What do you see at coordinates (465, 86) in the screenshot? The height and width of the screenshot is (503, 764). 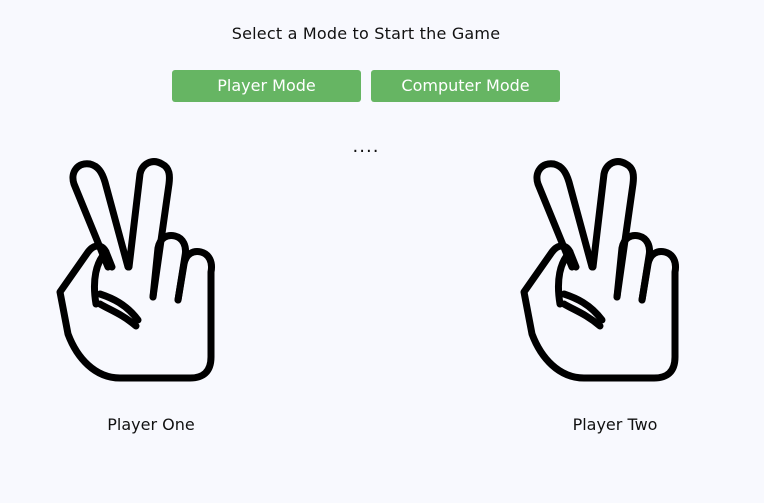 I see `computer-mode-button: Computer Mode` at bounding box center [465, 86].